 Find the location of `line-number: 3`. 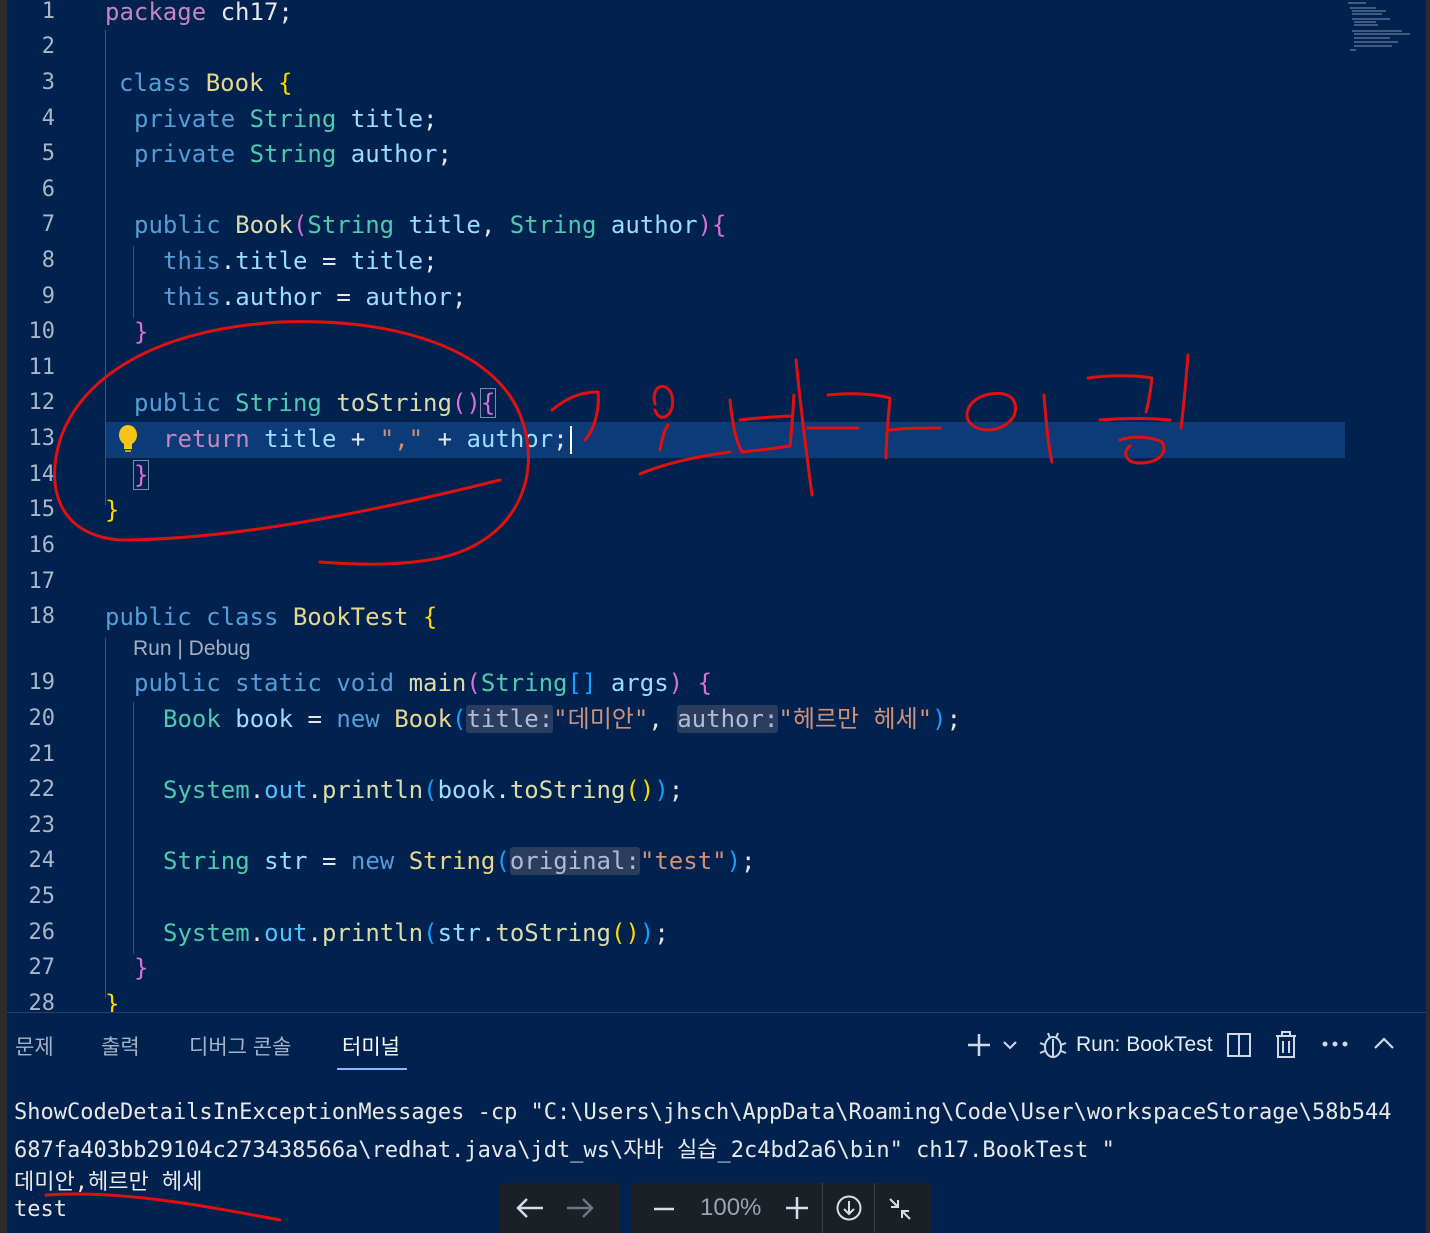

line-number: 3 is located at coordinates (48, 82).